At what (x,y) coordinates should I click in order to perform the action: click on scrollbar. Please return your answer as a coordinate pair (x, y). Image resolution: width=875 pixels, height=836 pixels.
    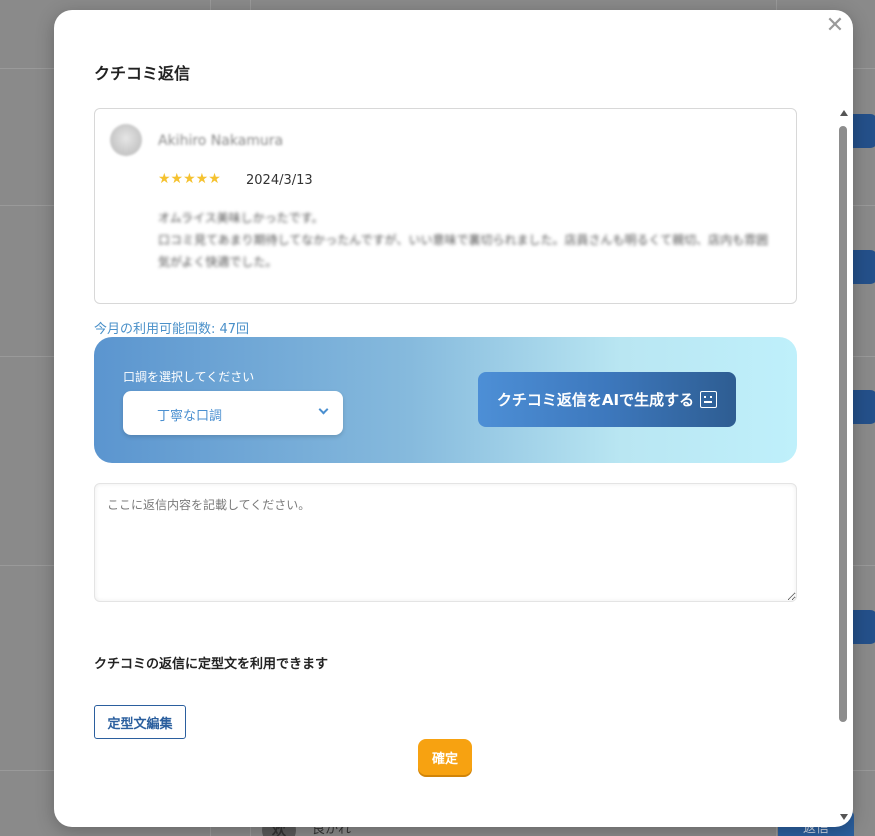
    Looking at the image, I should click on (844, 465).